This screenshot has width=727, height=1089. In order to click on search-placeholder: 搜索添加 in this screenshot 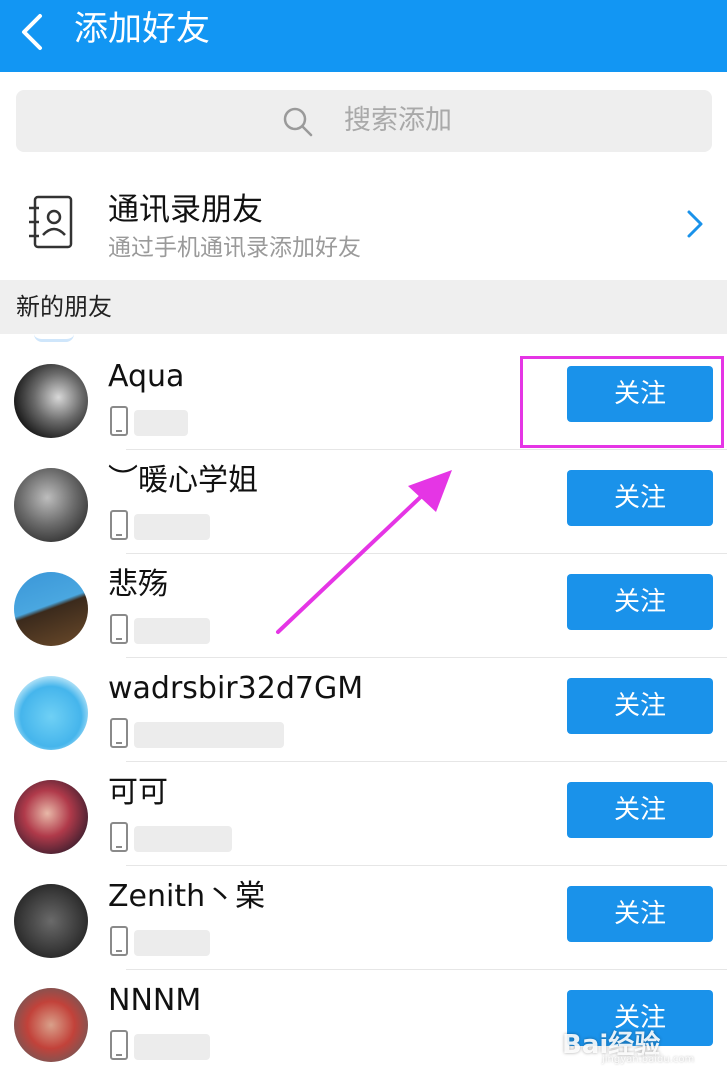, I will do `click(398, 120)`.